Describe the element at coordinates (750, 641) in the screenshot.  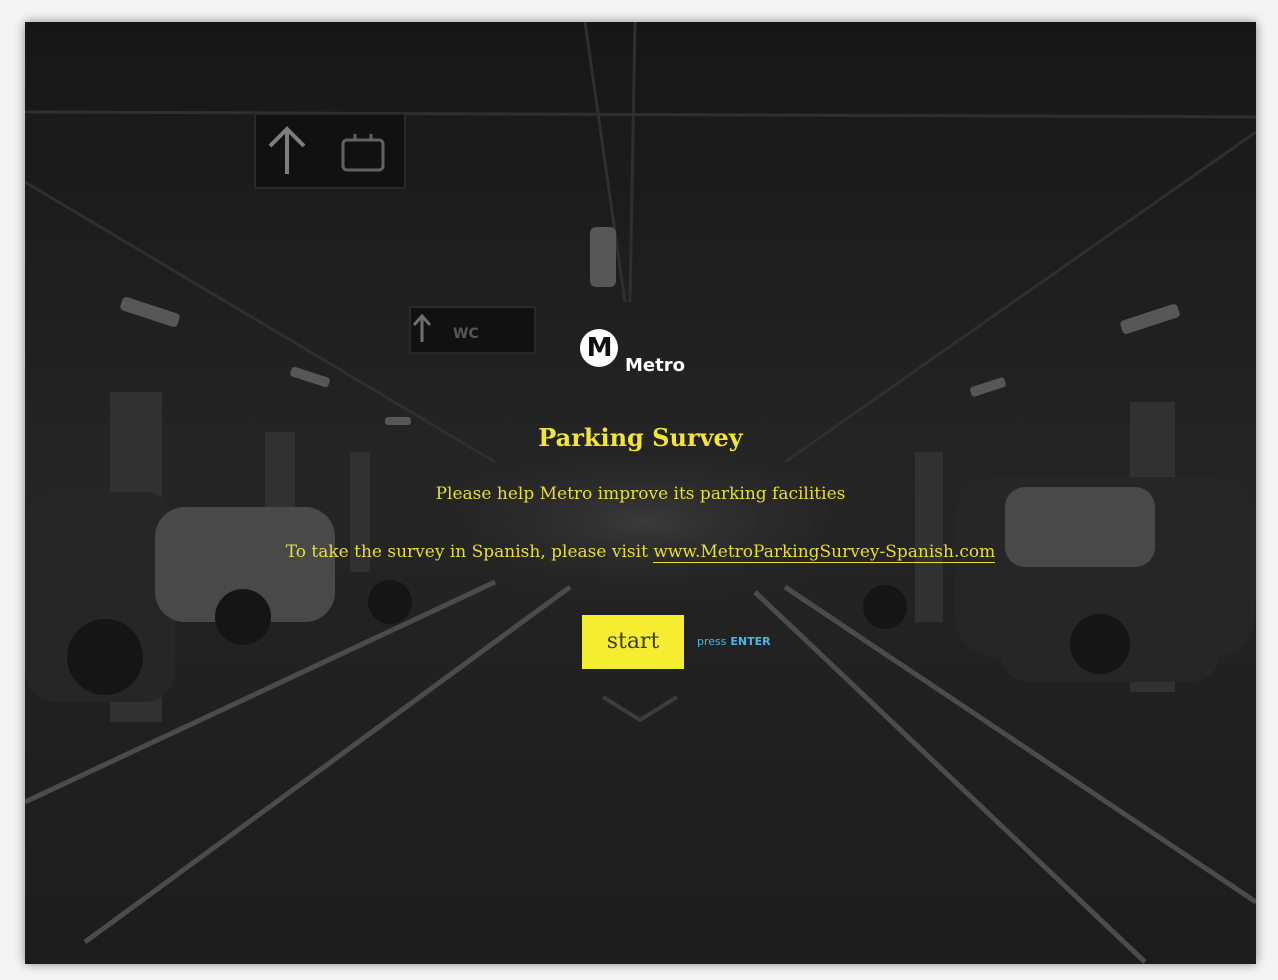
I see `press-enter-key: ENTER` at that location.